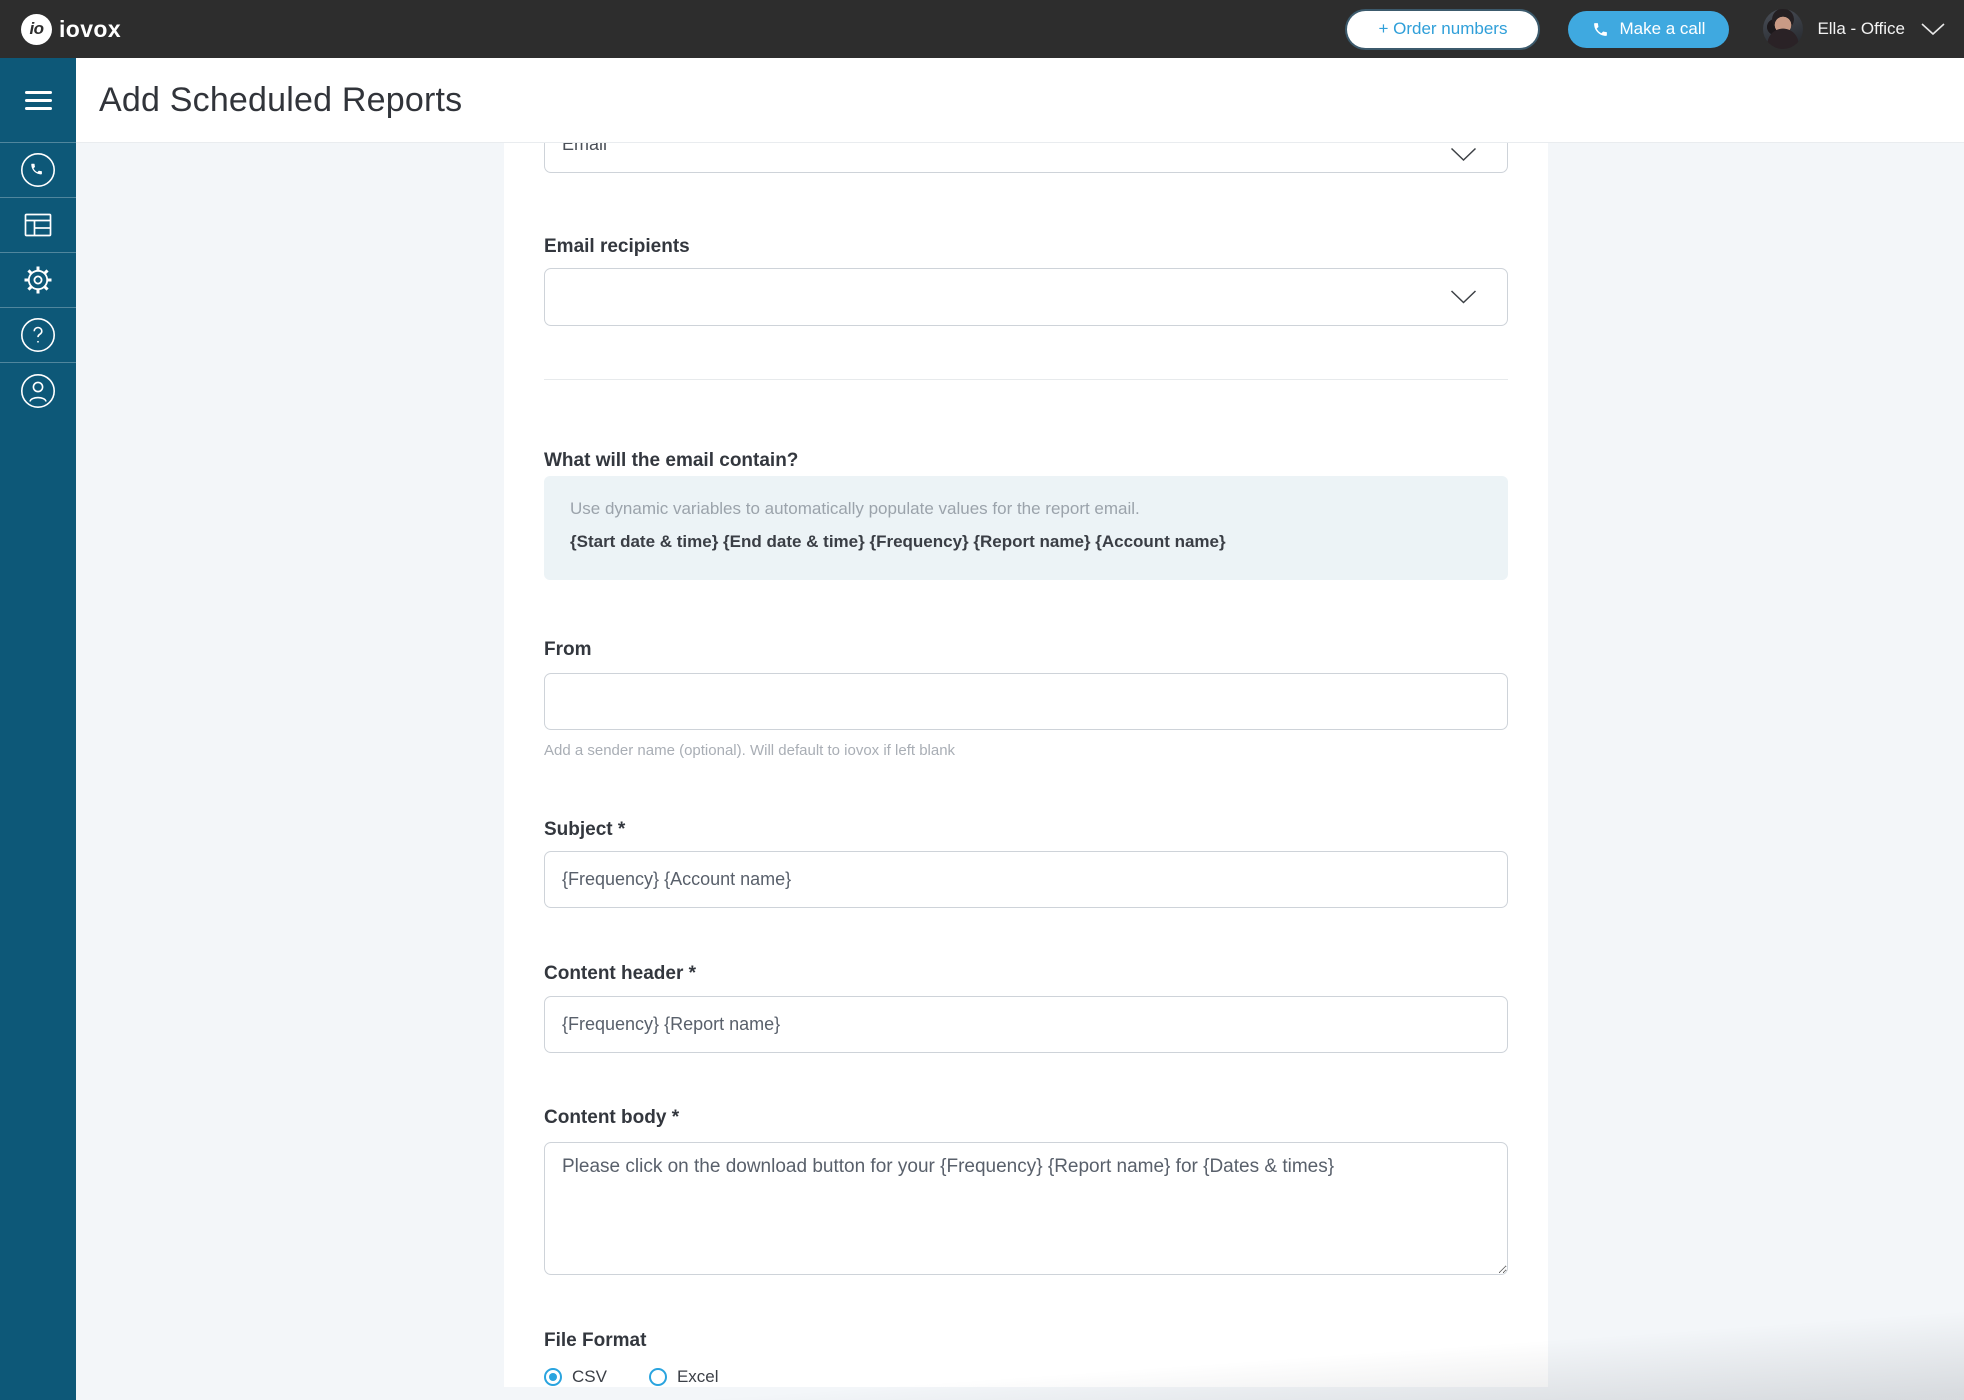 The width and height of the screenshot is (1964, 1400). I want to click on sidebar-item-help, so click(38, 335).